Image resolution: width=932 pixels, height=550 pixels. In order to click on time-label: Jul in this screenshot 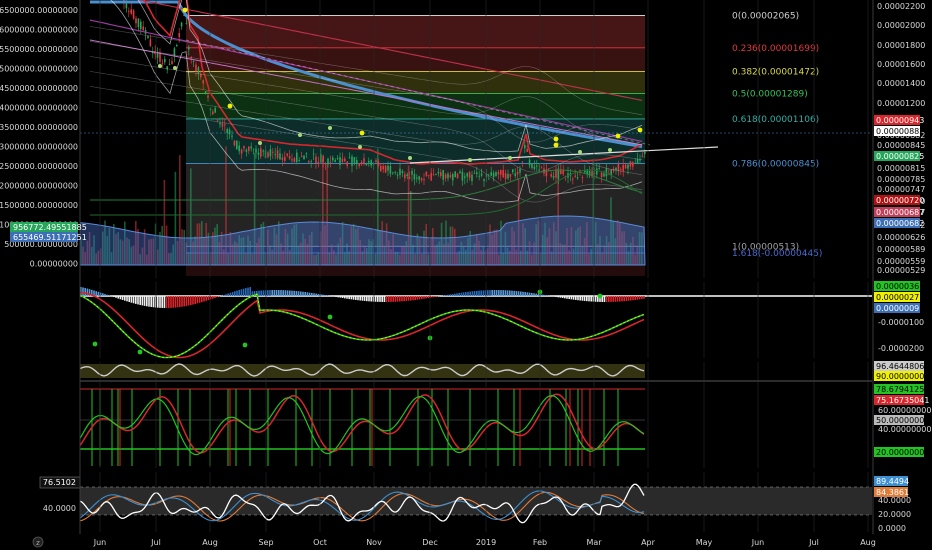, I will do `click(155, 542)`.